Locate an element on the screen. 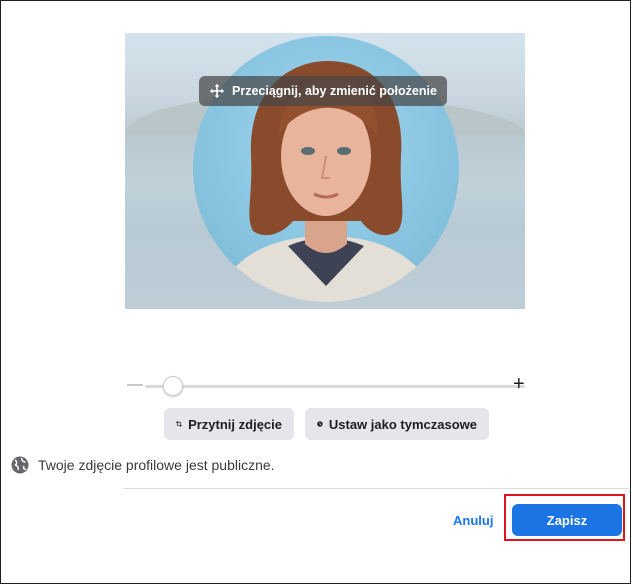  zoom-slider-handle is located at coordinates (173, 386).